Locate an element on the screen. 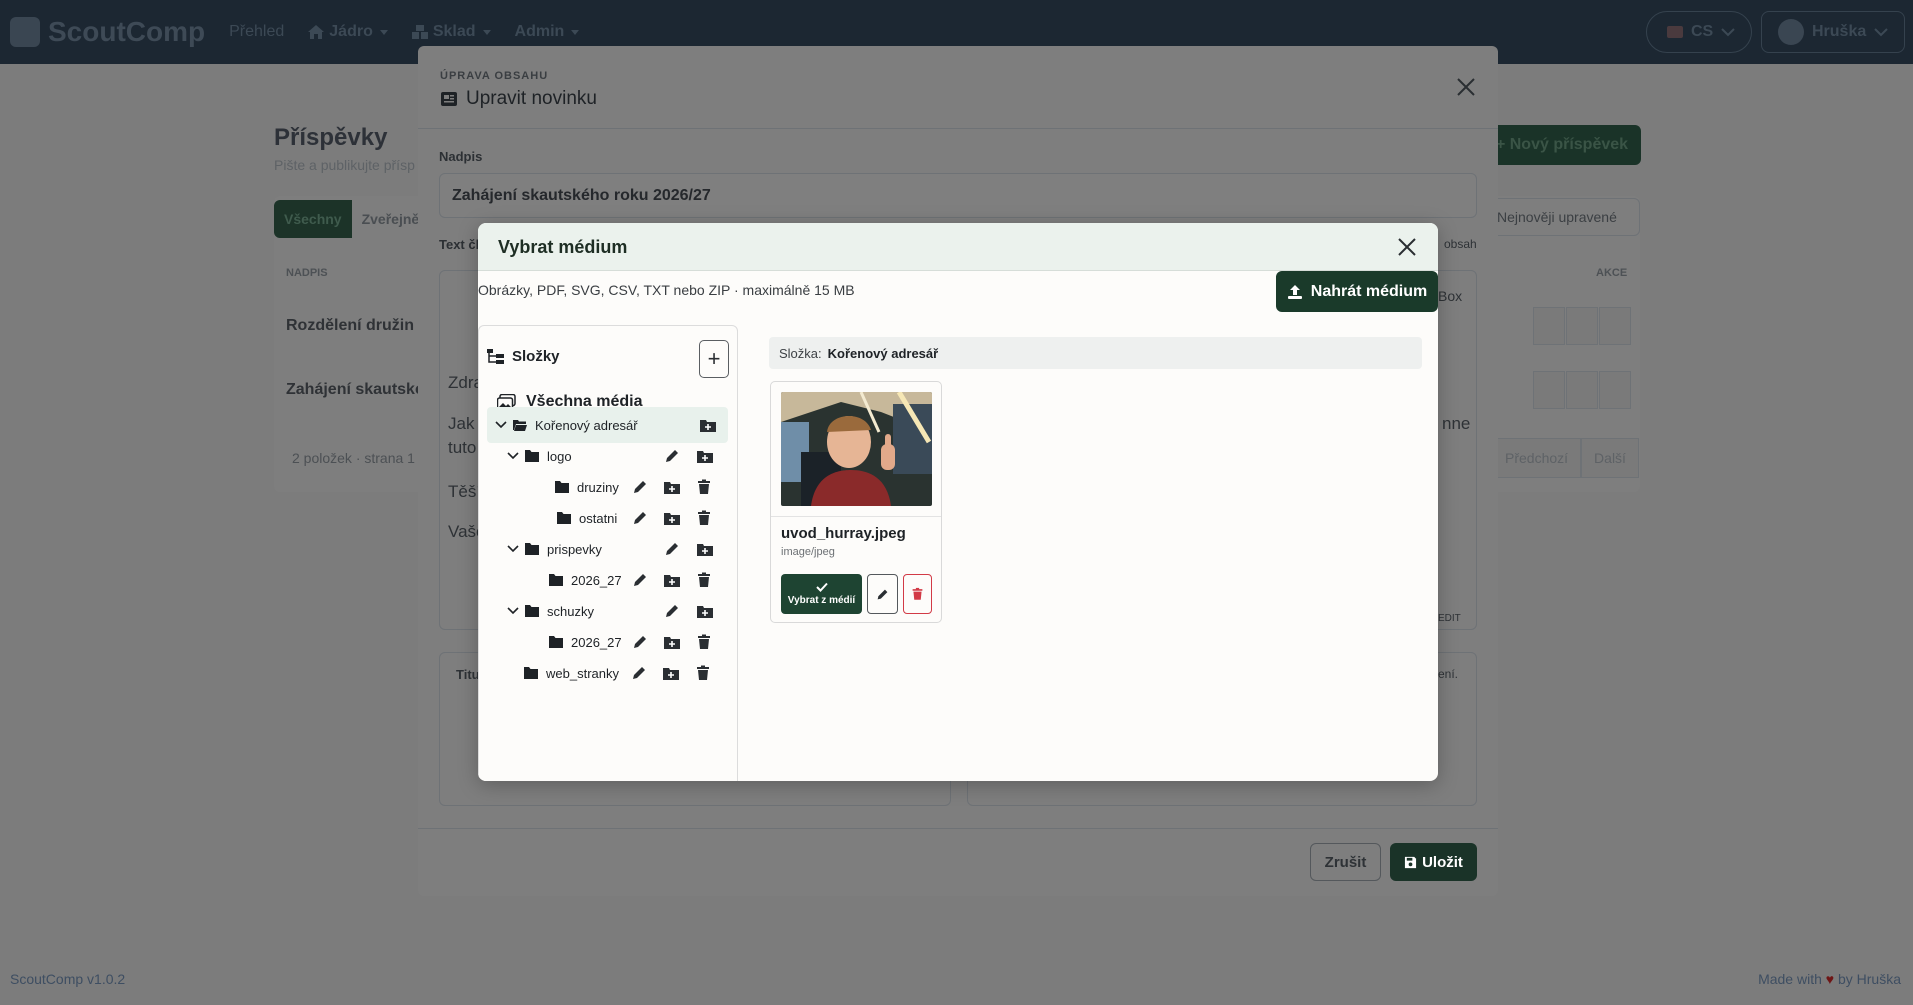 The width and height of the screenshot is (1913, 1005). edit-media-button is located at coordinates (882, 594).